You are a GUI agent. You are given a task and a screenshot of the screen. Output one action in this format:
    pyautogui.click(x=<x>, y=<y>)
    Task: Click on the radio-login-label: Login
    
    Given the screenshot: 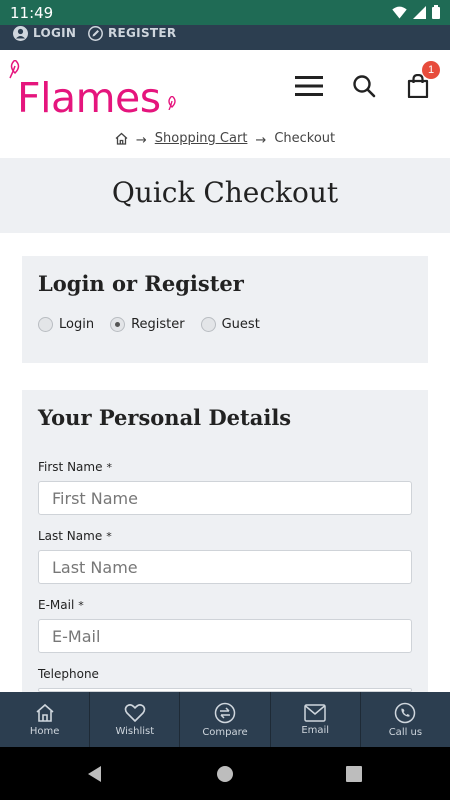 What is the action you would take?
    pyautogui.click(x=77, y=324)
    